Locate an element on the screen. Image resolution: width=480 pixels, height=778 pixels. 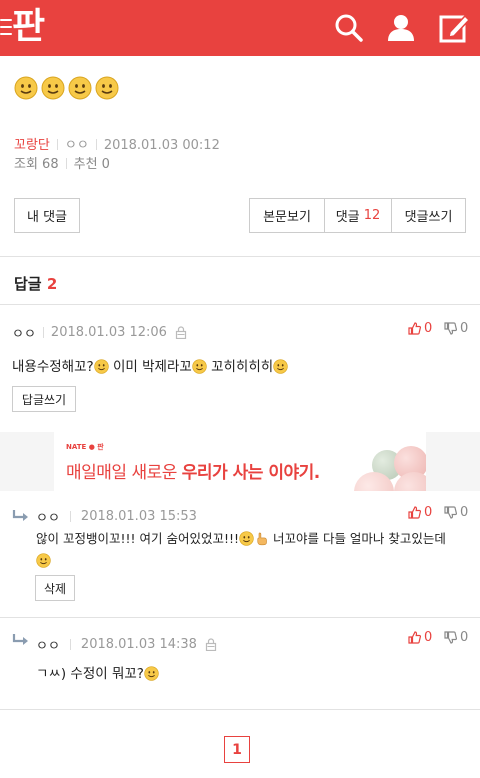
top-bar: 판 is located at coordinates (240, 28).